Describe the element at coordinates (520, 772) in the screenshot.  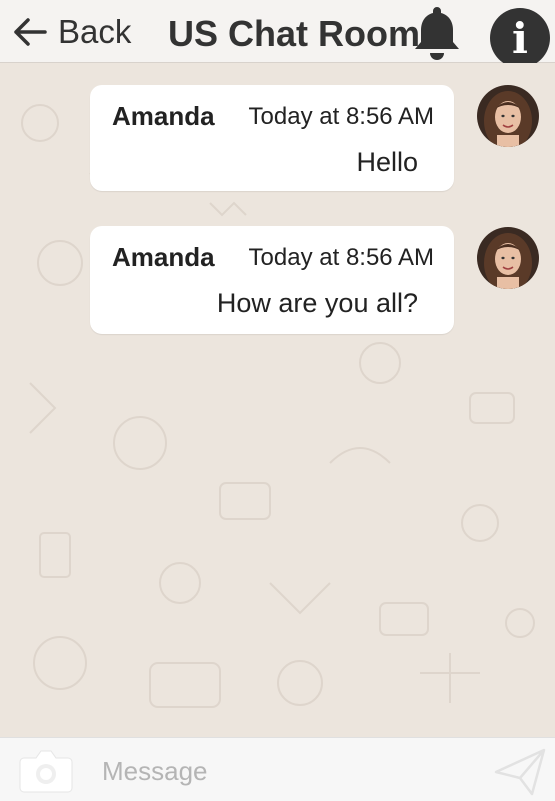
I see `send-icon` at that location.